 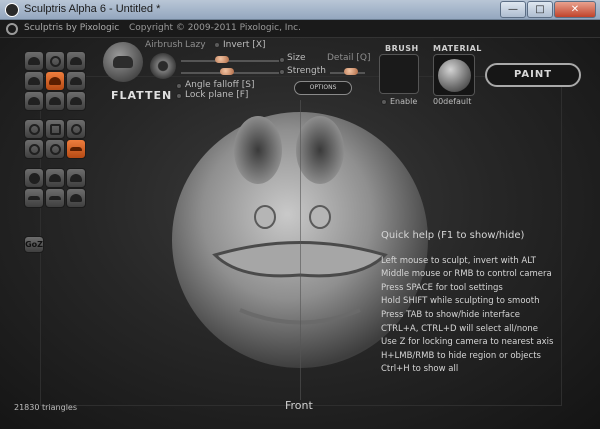 I want to click on strength-indicator, so click(x=282, y=72).